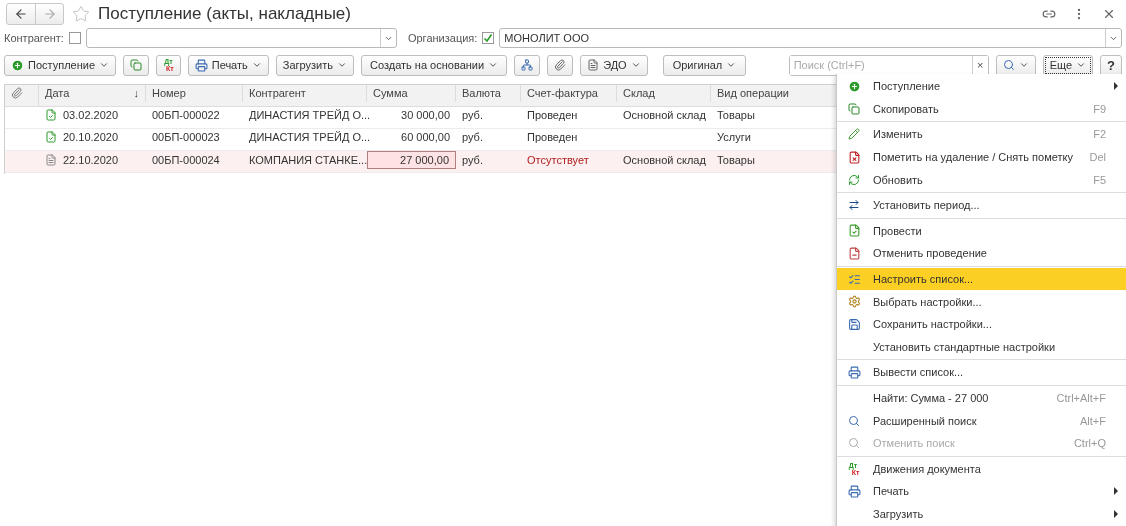 The height and width of the screenshot is (526, 1126). I want to click on structure-button, so click(527, 65).